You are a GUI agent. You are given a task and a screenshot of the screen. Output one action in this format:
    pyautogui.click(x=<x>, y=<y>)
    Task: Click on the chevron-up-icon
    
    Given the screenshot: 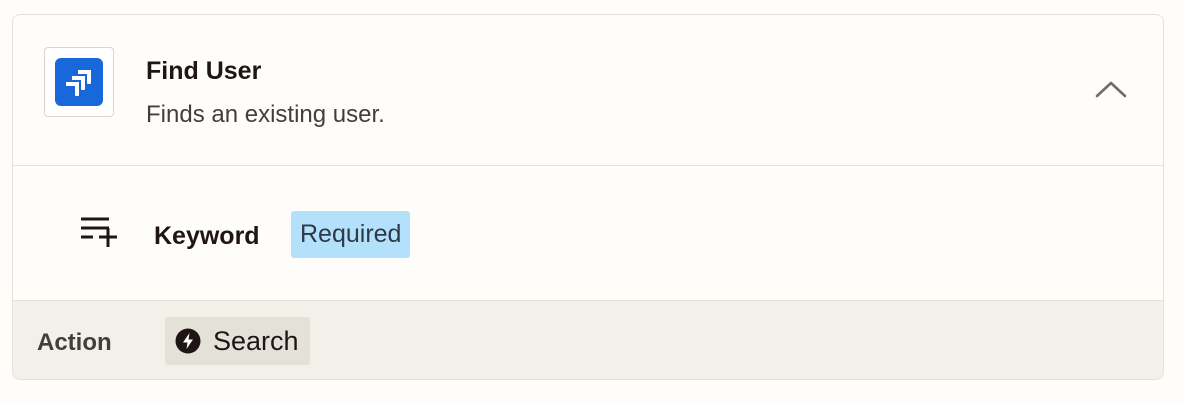 What is the action you would take?
    pyautogui.click(x=1111, y=89)
    